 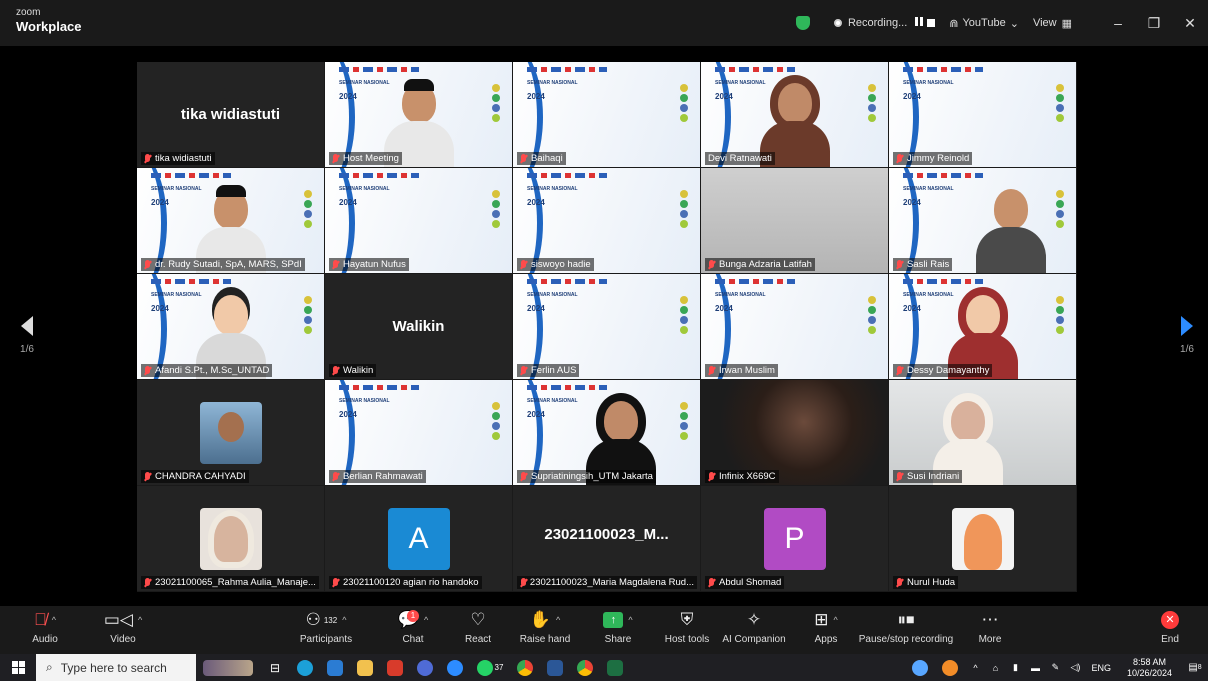 I want to click on video-tile: tika widiastuti tika widiastuti, so click(x=230, y=114).